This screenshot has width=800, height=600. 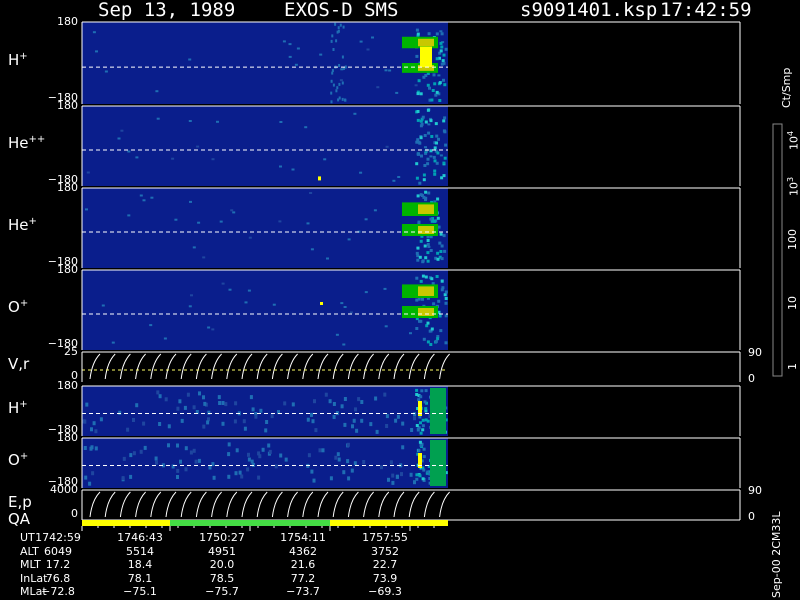 I want to click on panel-label-heplus2: He++, so click(x=26, y=143).